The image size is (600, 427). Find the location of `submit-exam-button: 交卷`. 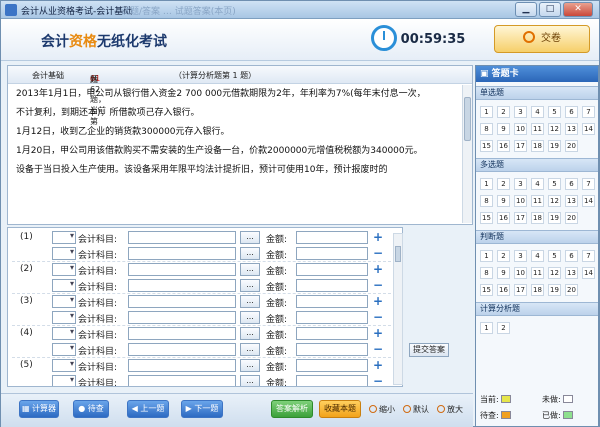

submit-exam-button: 交卷 is located at coordinates (542, 39).